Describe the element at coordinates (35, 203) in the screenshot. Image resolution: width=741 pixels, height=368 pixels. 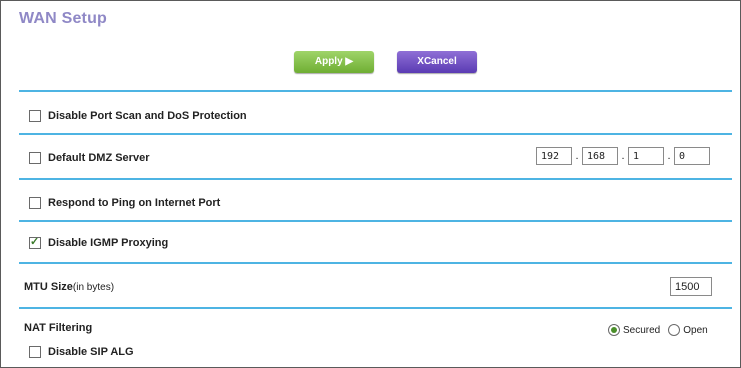
I see `ping-checkbox` at that location.